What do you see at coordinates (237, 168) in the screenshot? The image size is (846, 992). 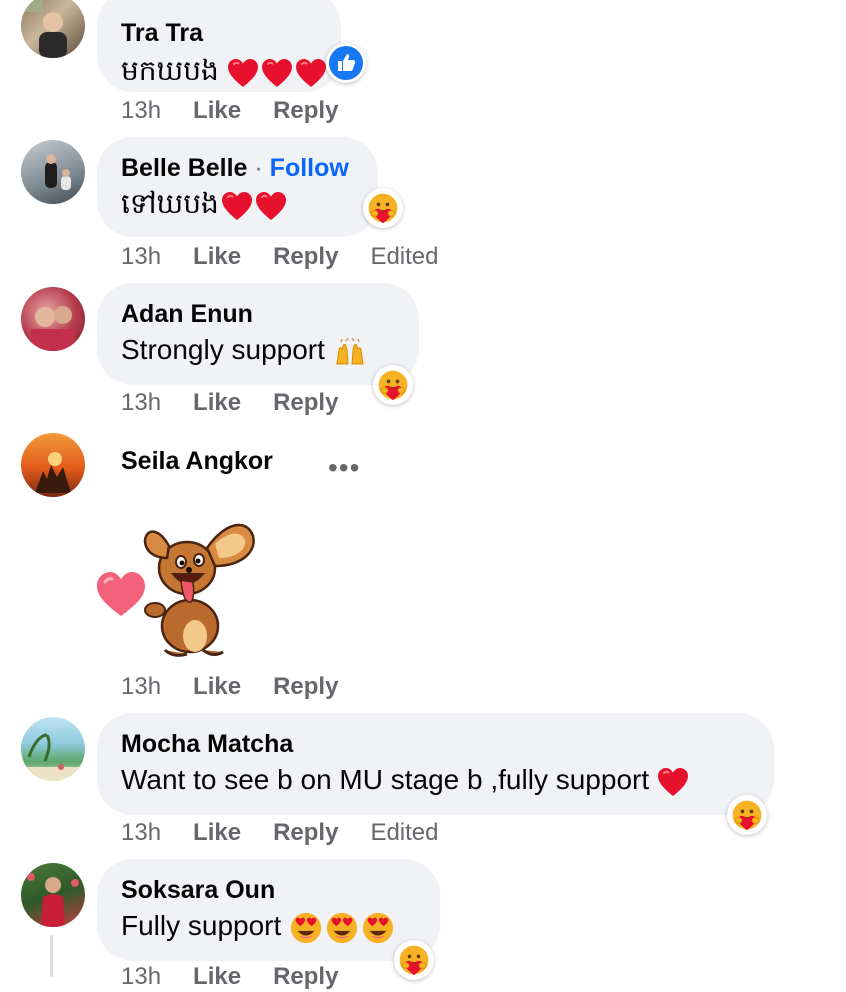 I see `author-name: Belle Belle · Follow` at bounding box center [237, 168].